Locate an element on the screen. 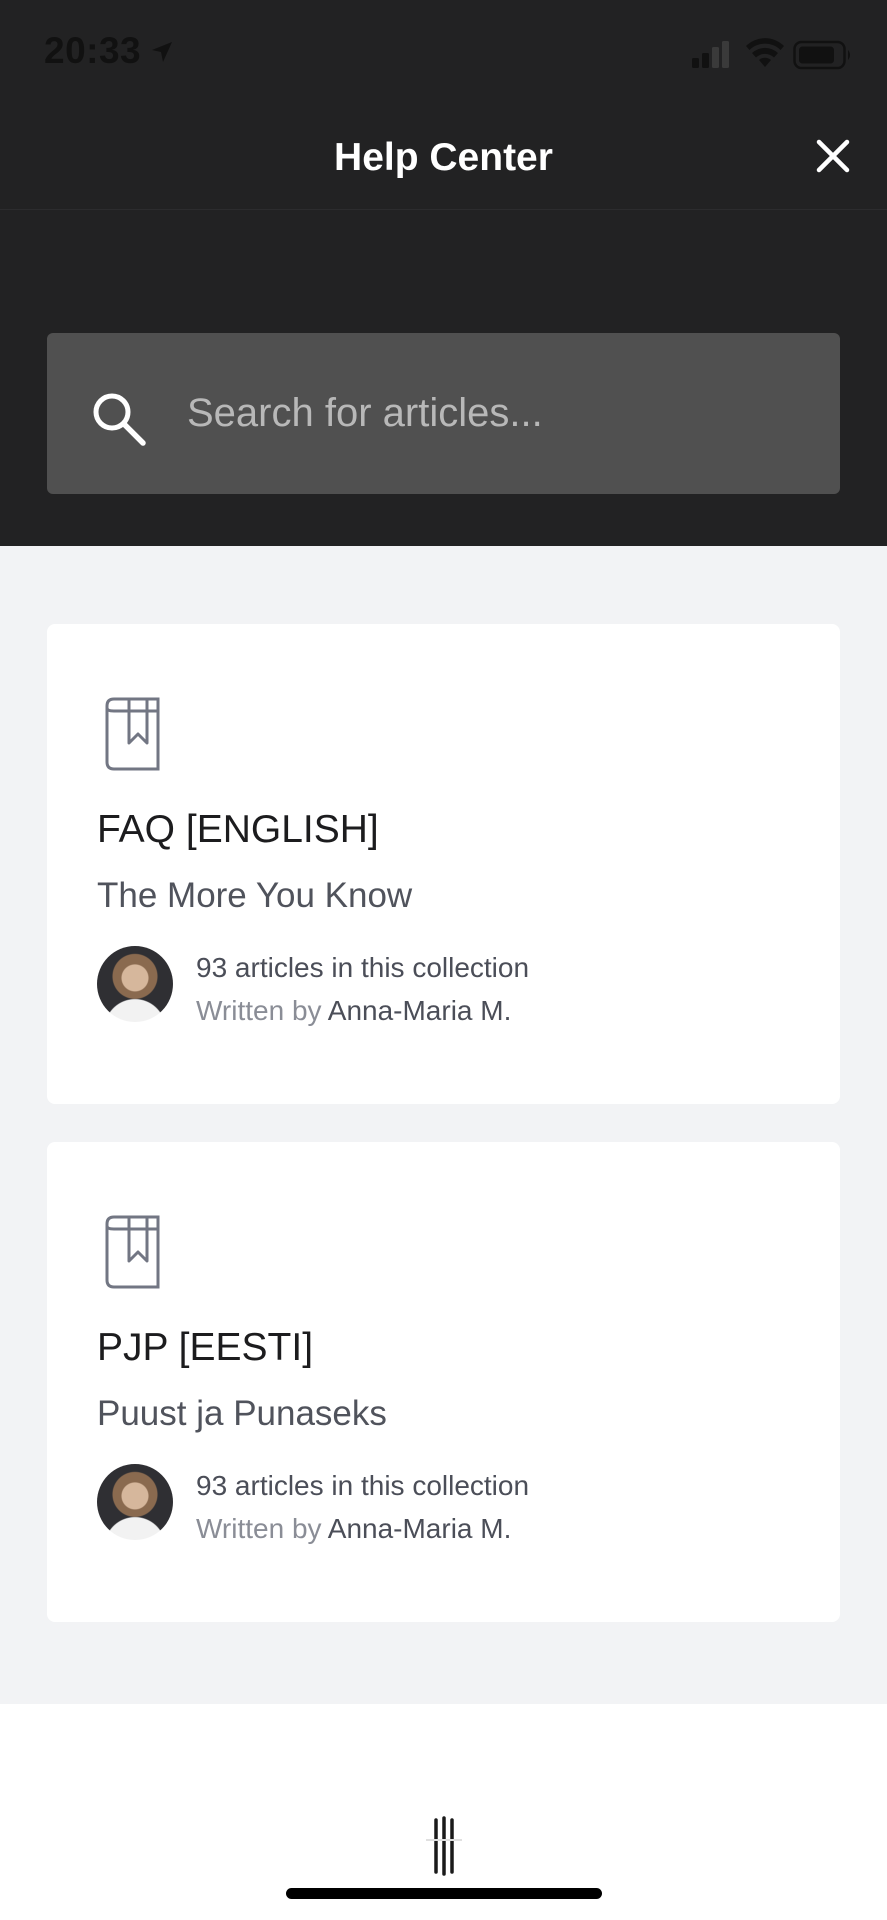 The width and height of the screenshot is (887, 1920). collection-title: PJP [EESTI] is located at coordinates (205, 1347).